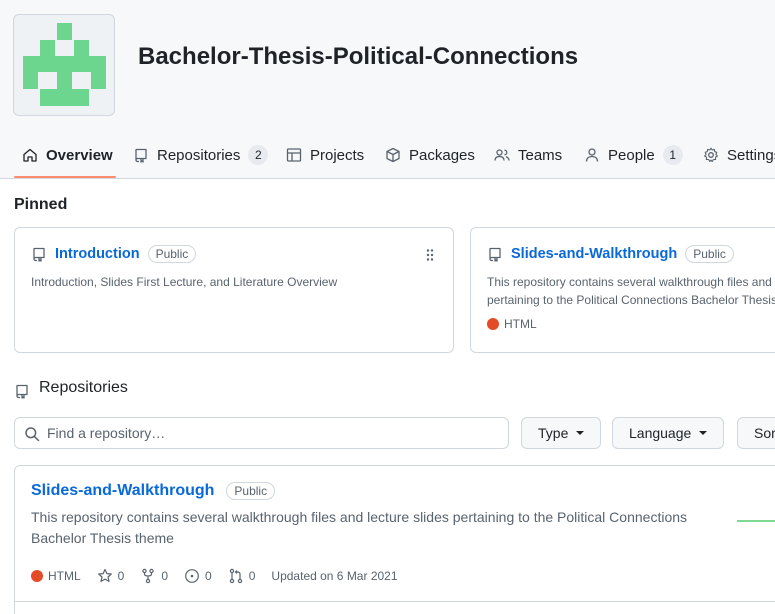 The width and height of the screenshot is (775, 614). I want to click on stars-count: 0, so click(111, 576).